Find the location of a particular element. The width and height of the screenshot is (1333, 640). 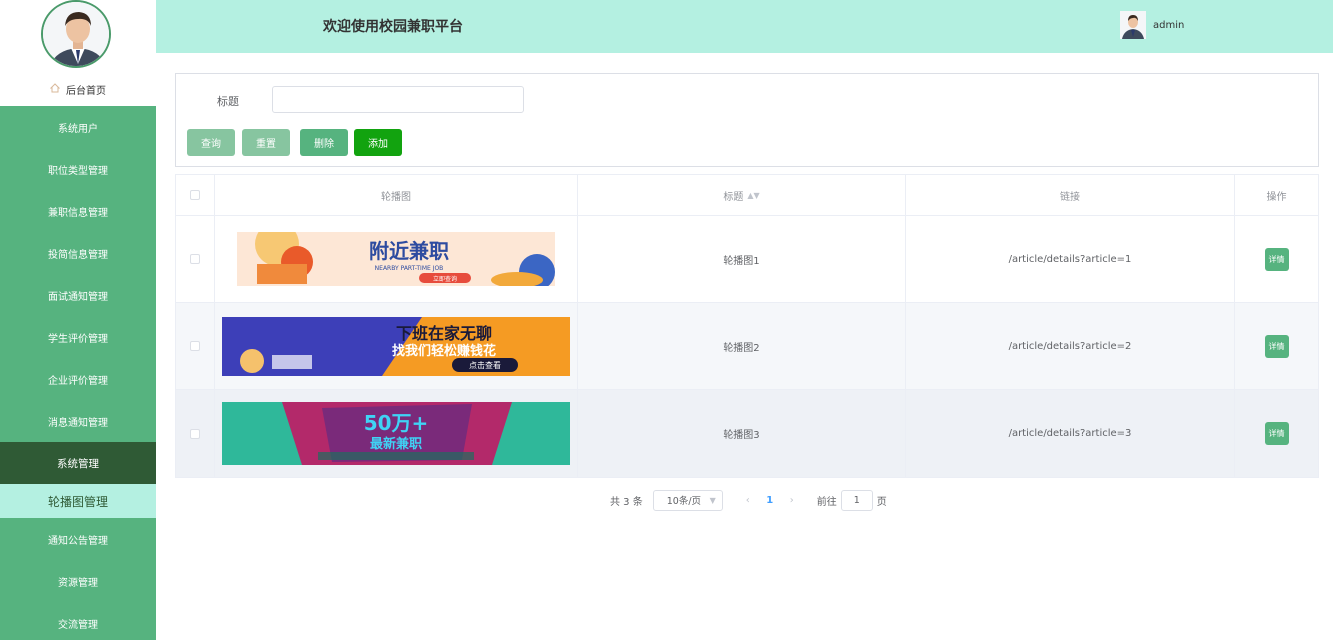

banner-main-text: 下班在家无聊 is located at coordinates (444, 333).